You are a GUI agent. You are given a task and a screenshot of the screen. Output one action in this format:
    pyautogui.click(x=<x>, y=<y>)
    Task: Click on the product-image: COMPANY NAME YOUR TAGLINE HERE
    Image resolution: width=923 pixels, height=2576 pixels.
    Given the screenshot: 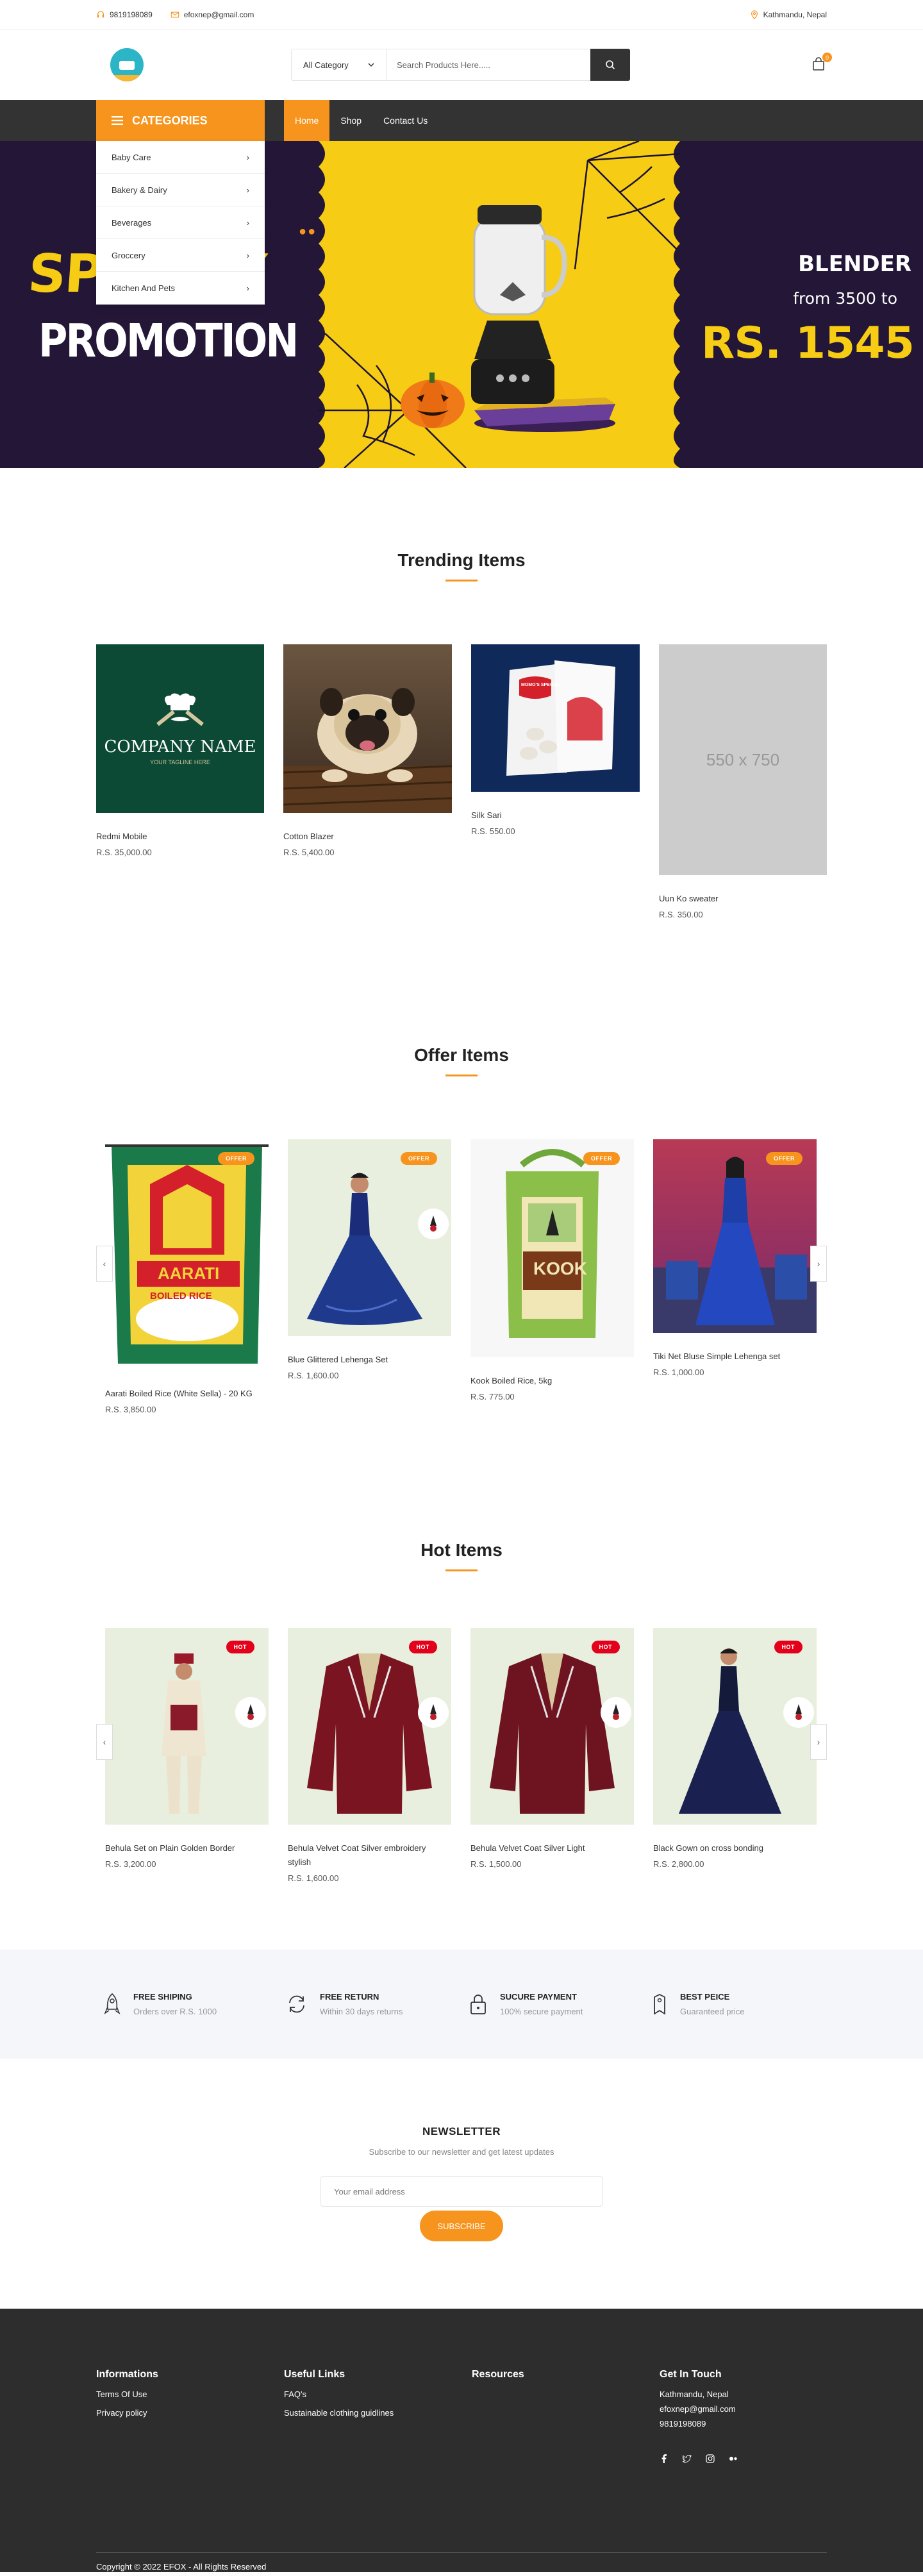 What is the action you would take?
    pyautogui.click(x=180, y=728)
    